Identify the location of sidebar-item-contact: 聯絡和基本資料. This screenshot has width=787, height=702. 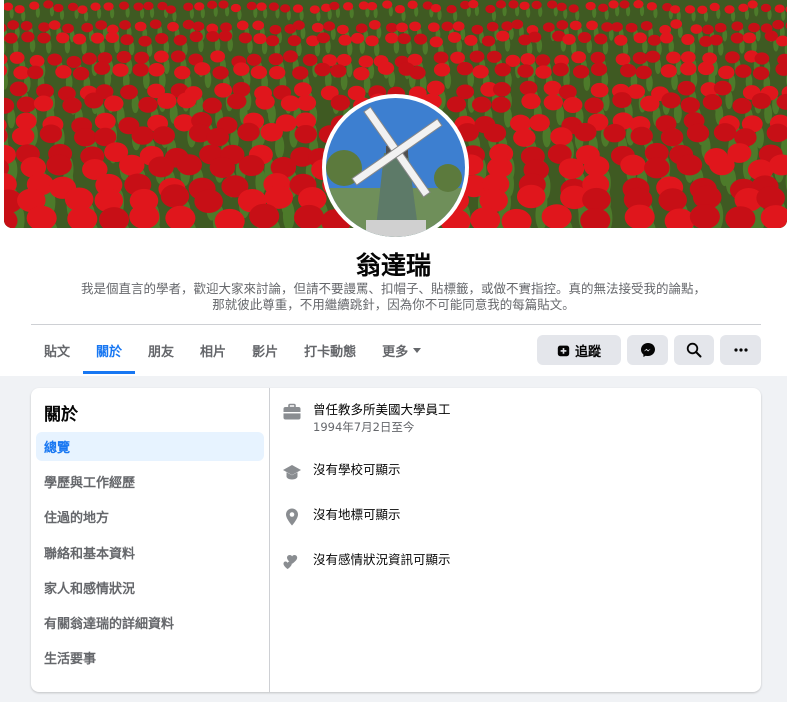
(150, 552).